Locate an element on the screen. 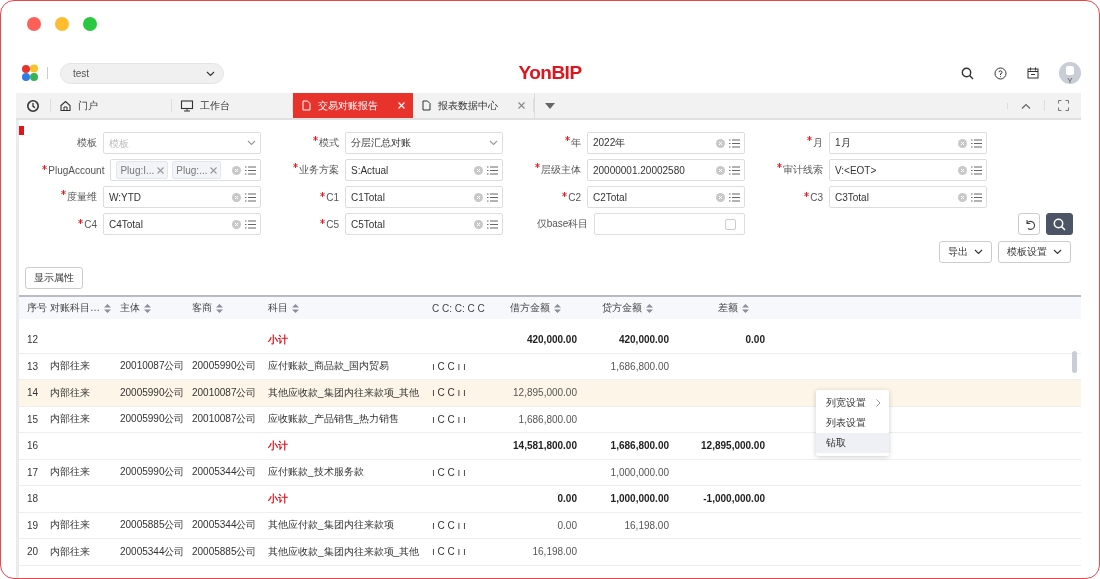 This screenshot has height=579, width=1100. input-field: 2022年 is located at coordinates (666, 143).